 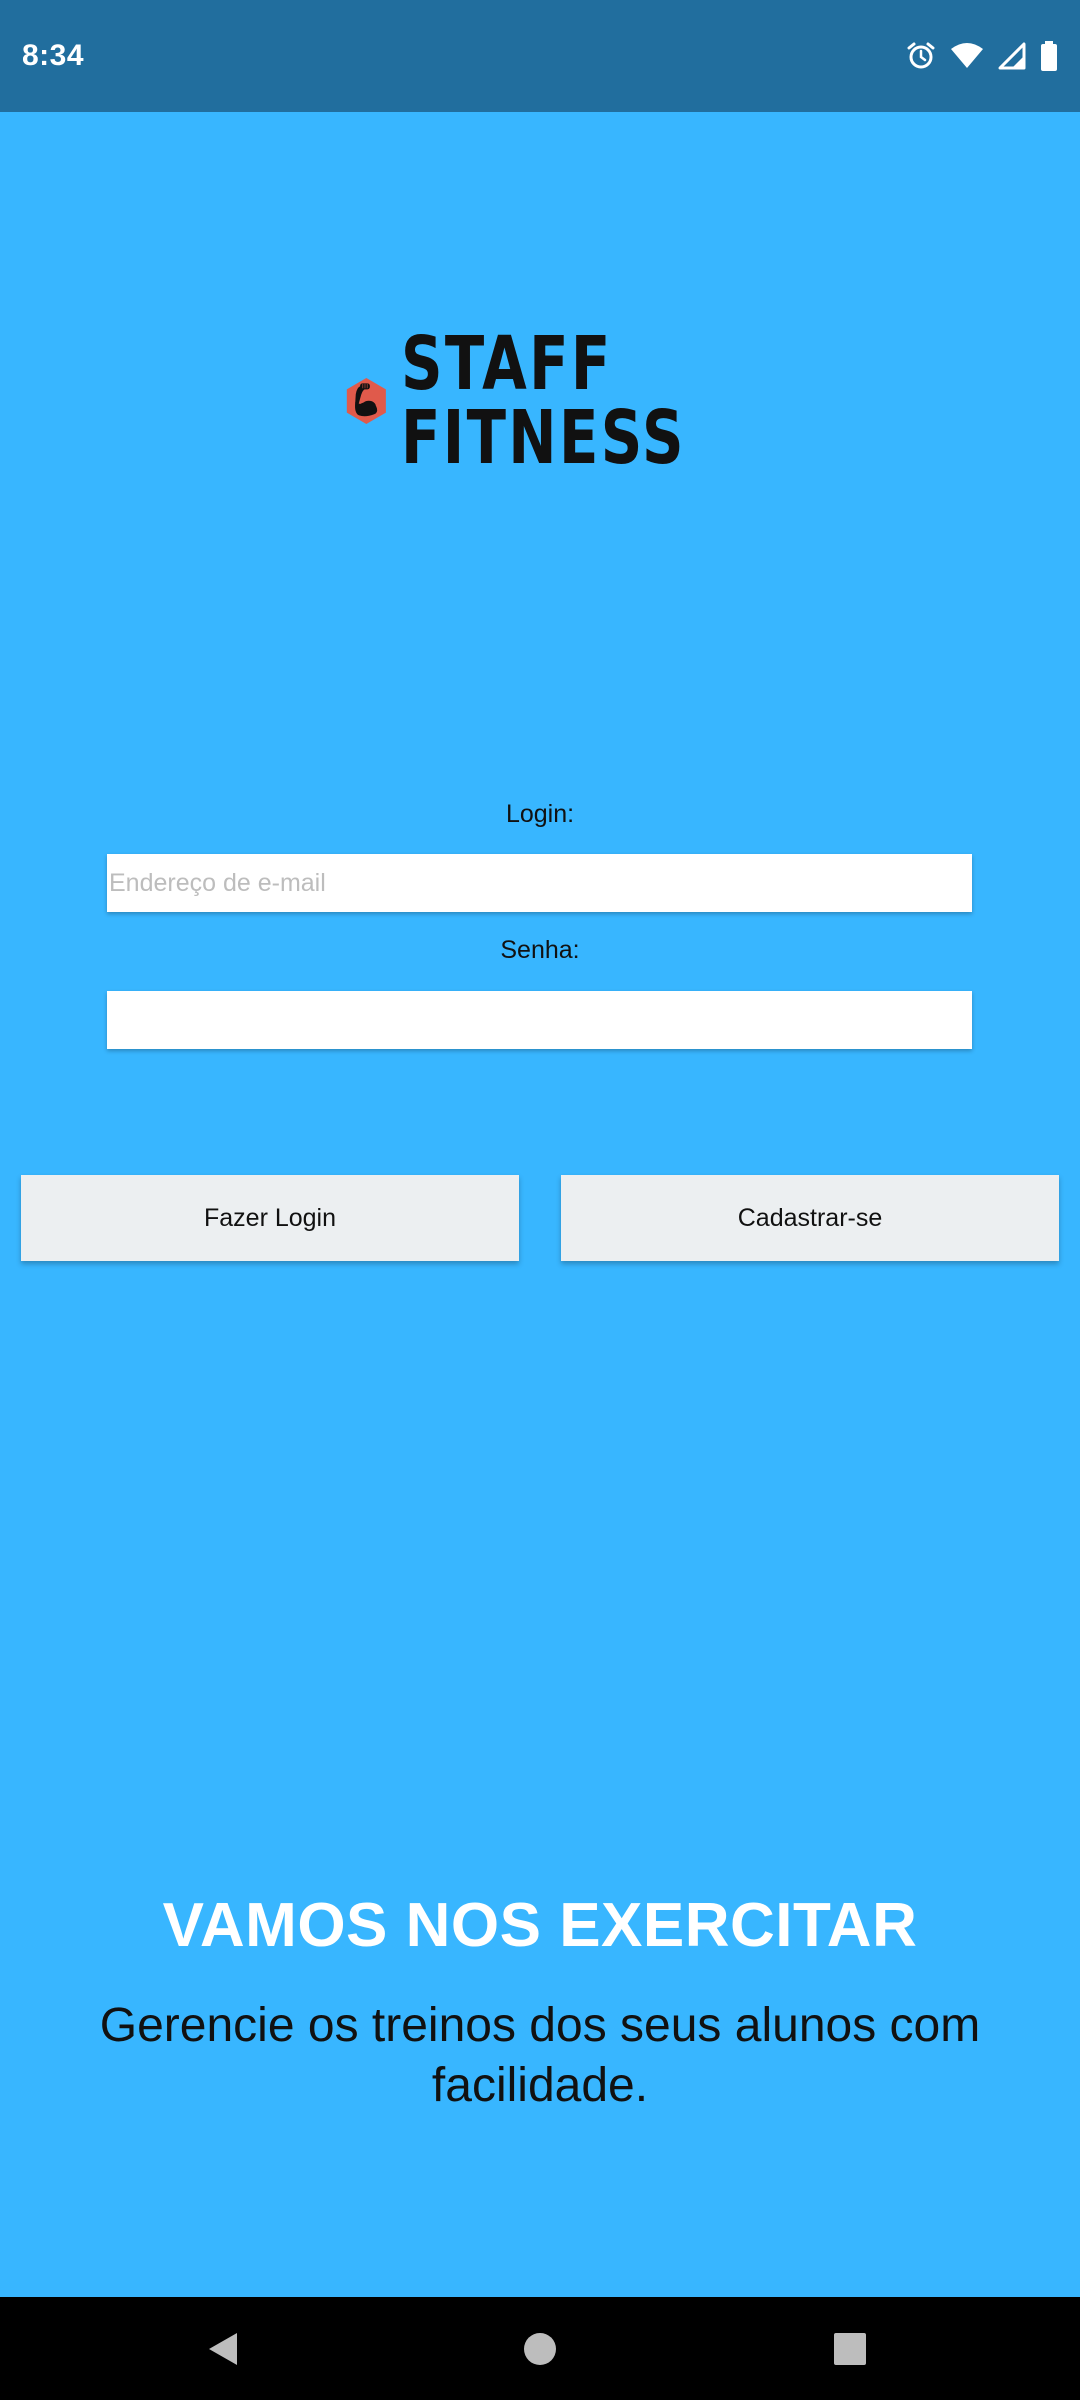 I want to click on signal-icon, so click(x=1012, y=56).